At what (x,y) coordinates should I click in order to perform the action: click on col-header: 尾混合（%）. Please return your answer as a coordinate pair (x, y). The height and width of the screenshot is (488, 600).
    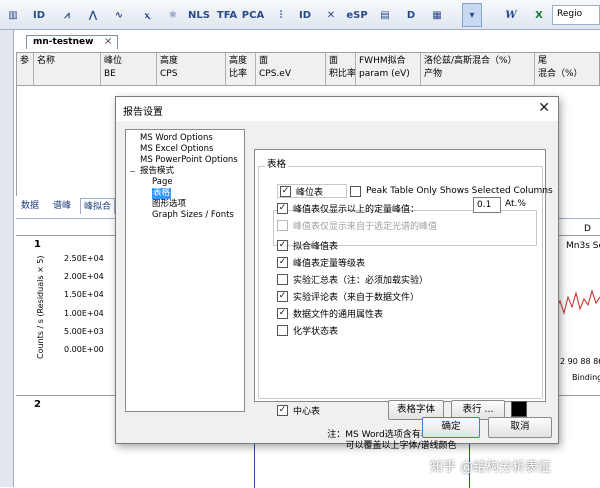
    Looking at the image, I should click on (567, 70).